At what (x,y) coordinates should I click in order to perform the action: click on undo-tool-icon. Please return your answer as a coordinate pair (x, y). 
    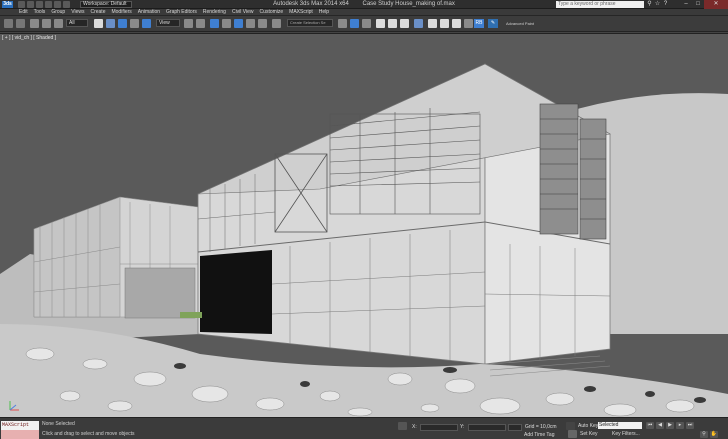
    Looking at the image, I should click on (8, 23).